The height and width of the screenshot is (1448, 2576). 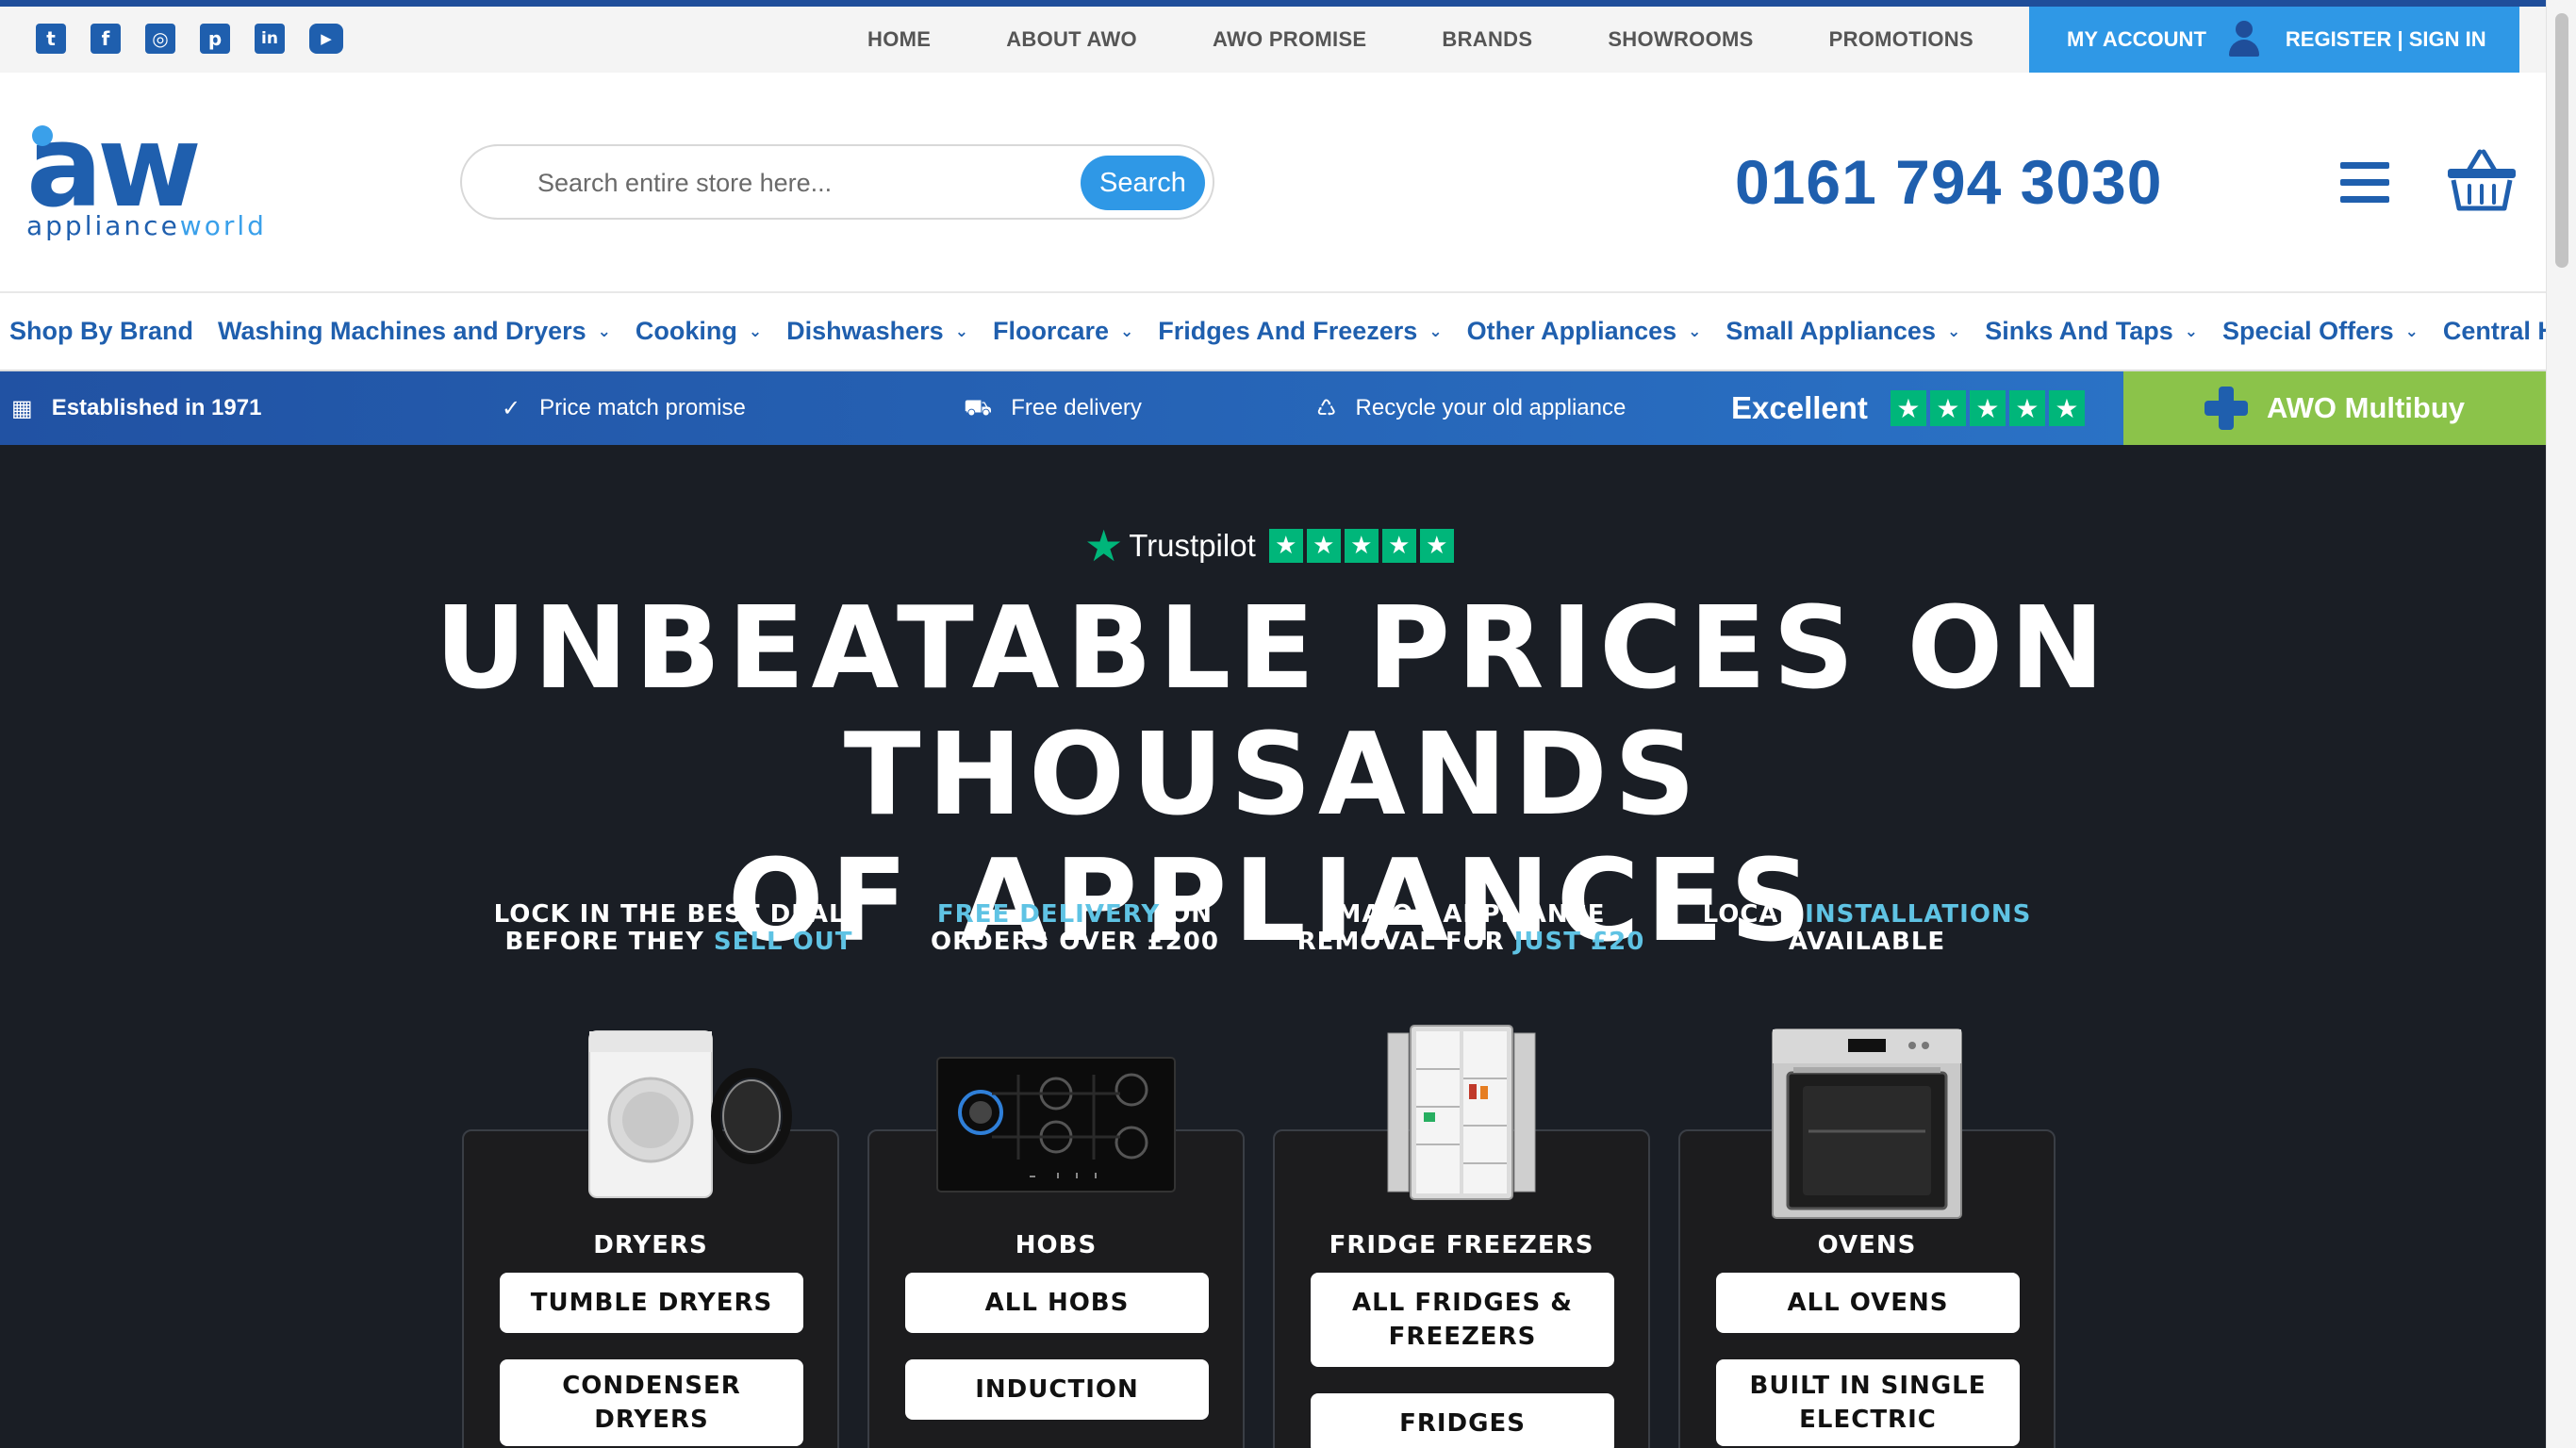 What do you see at coordinates (1288, 331) in the screenshot?
I see `category-label: Fridges And Freezers` at bounding box center [1288, 331].